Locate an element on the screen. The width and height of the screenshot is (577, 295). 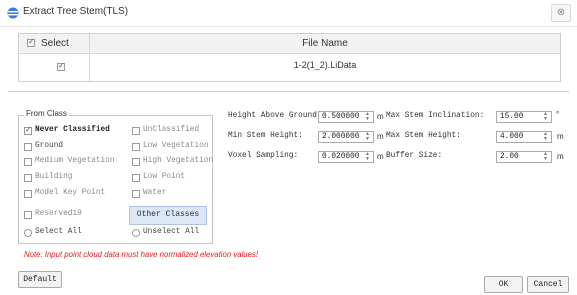
cancel-button: Cancel is located at coordinates (548, 284).